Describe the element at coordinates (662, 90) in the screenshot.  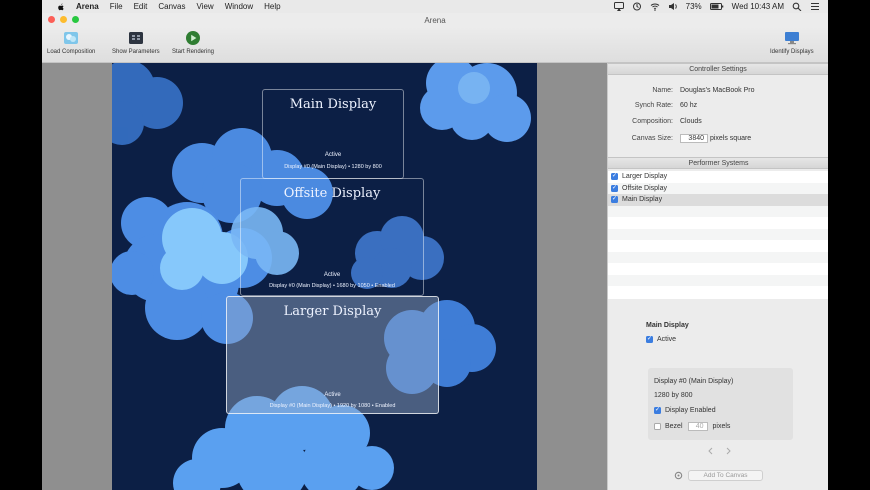
I see `name-label: Name:` at that location.